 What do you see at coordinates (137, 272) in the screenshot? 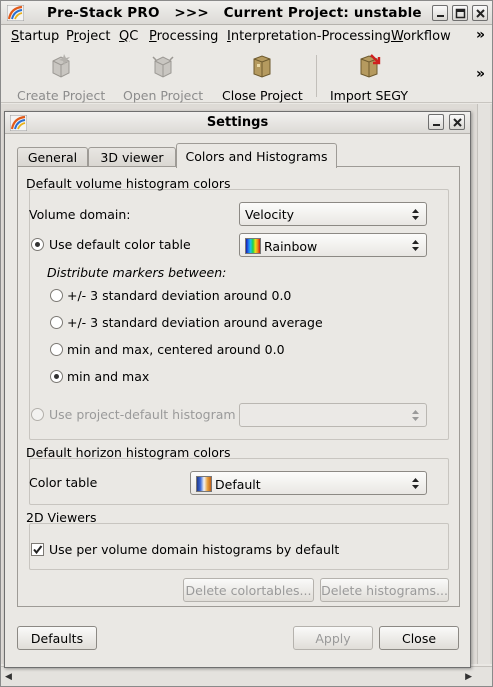
I see `distribute-markers-label: Distribute markers between:` at bounding box center [137, 272].